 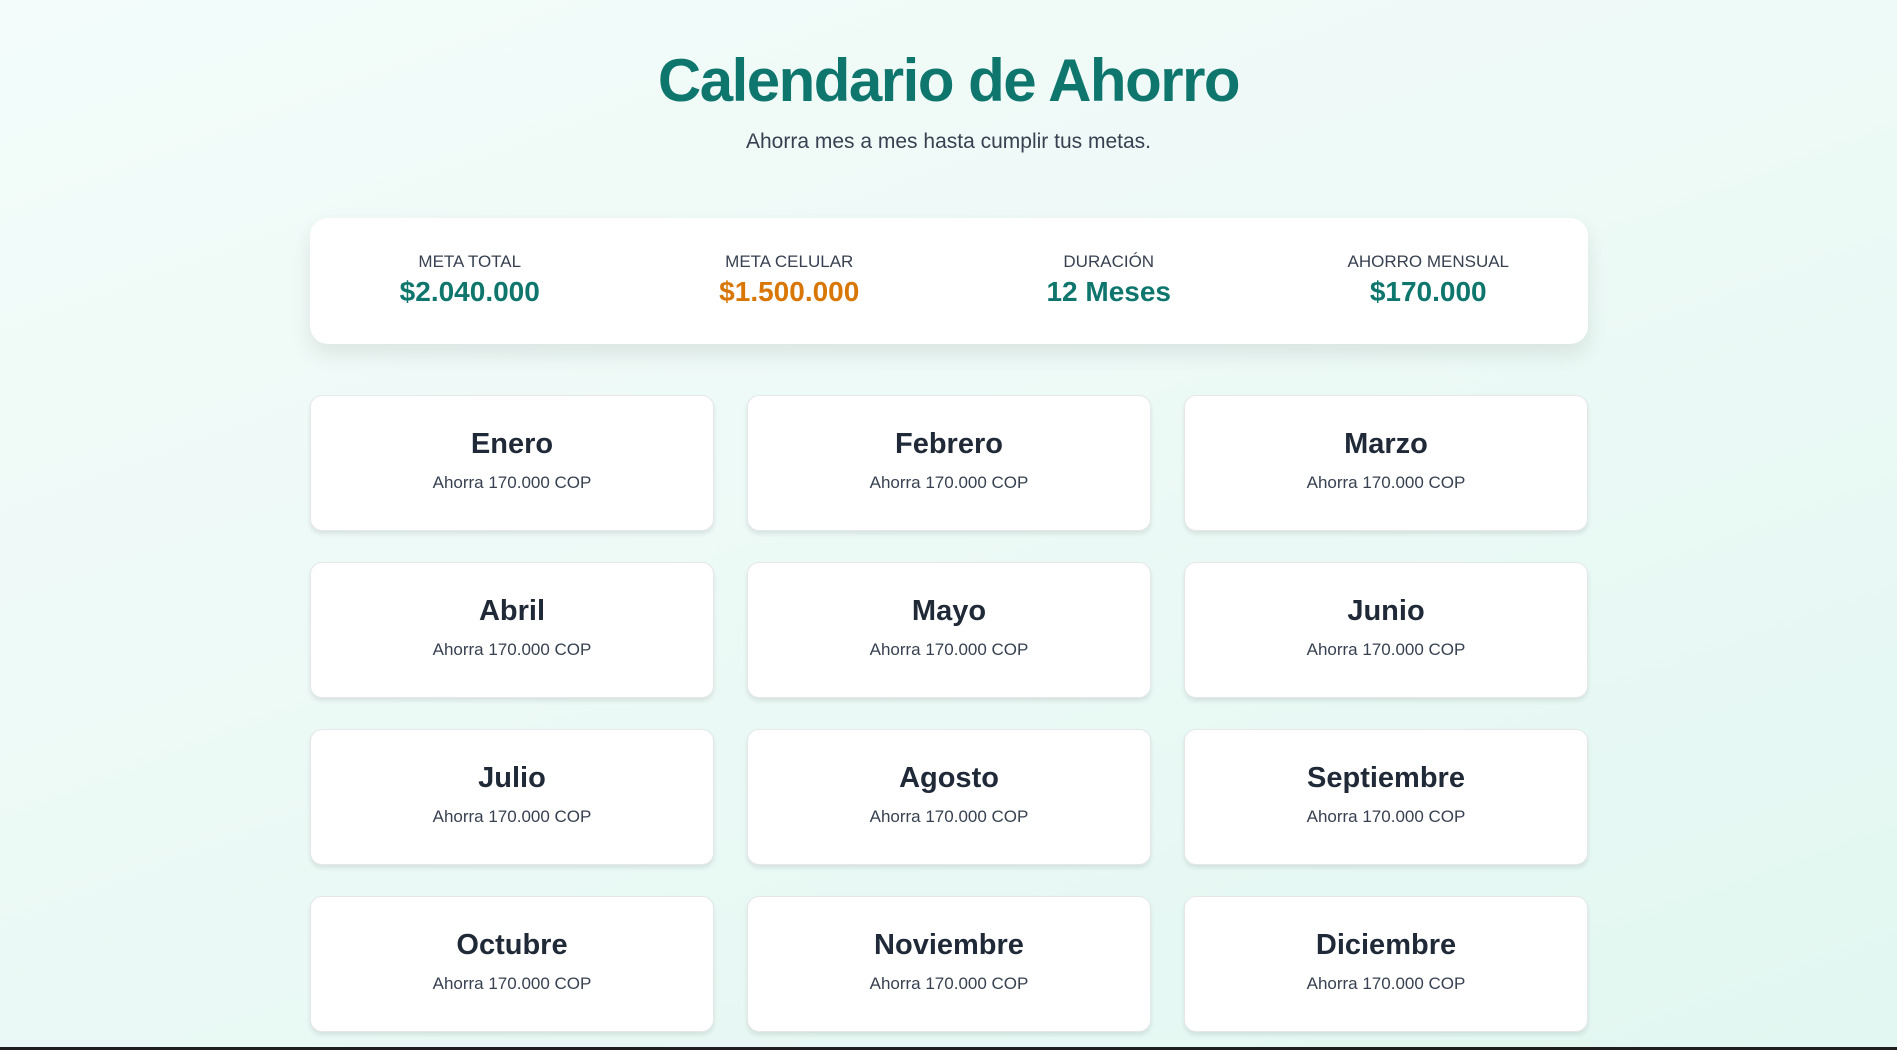 I want to click on stat-label: Meta Celular, so click(x=789, y=261).